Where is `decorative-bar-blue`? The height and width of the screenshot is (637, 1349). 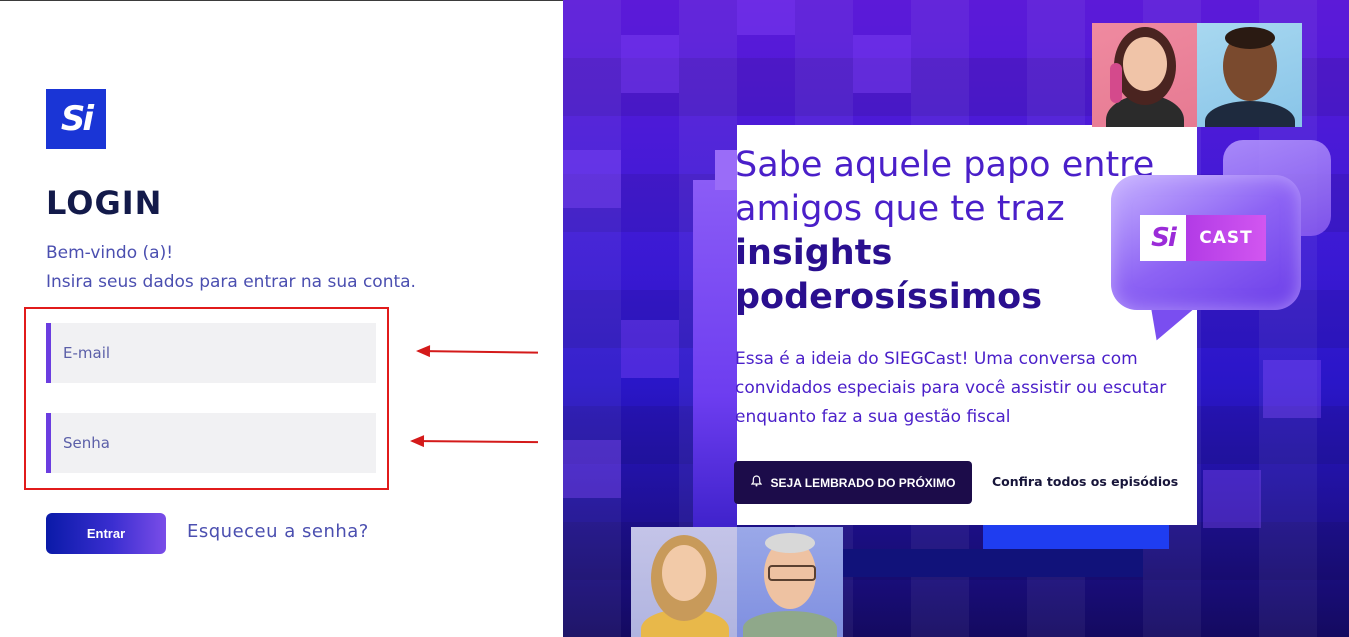 decorative-bar-blue is located at coordinates (1076, 537).